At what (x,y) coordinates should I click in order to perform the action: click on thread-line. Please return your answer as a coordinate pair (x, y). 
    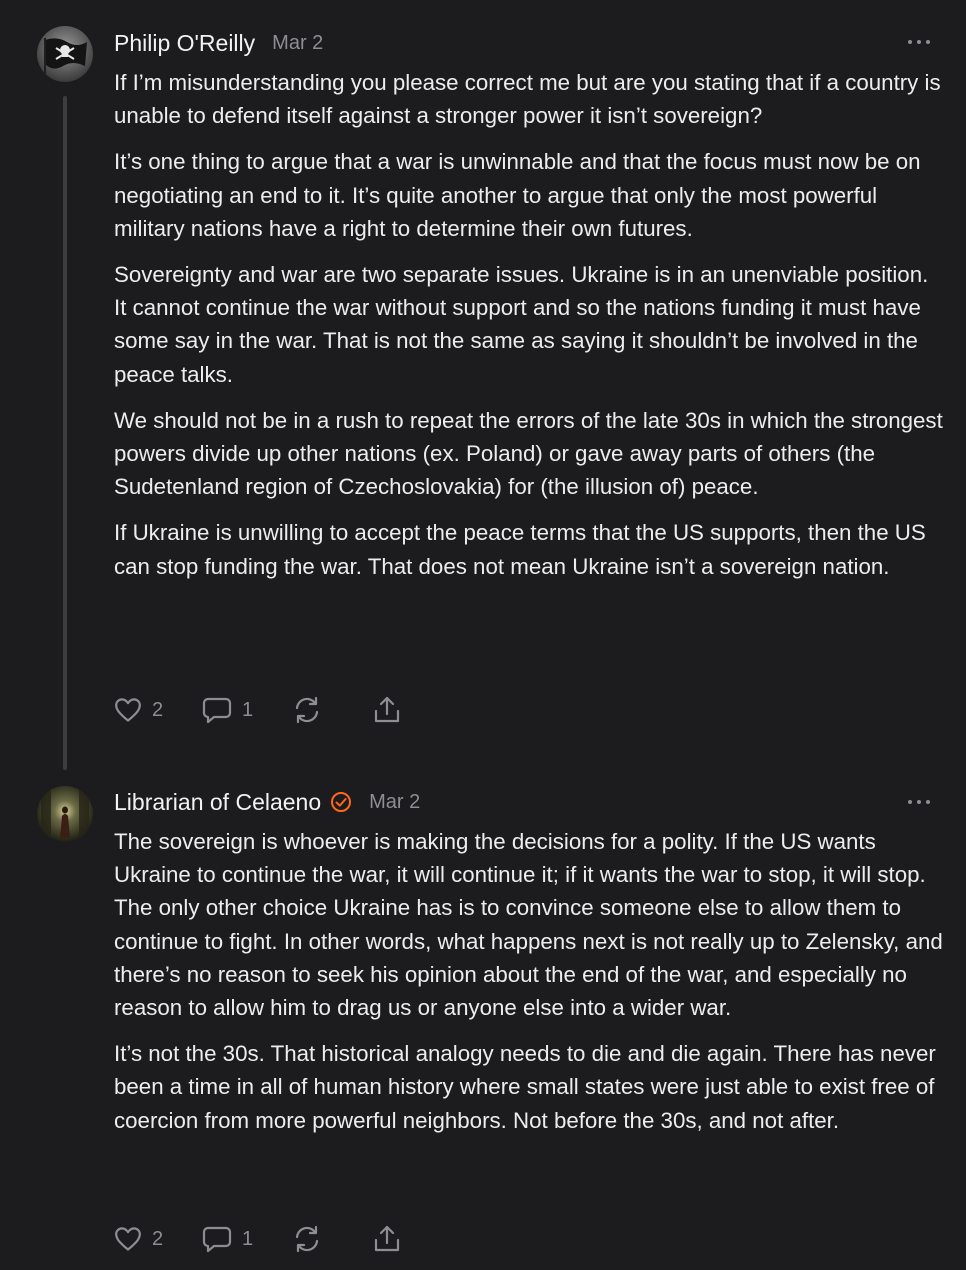
    Looking at the image, I should click on (65, 433).